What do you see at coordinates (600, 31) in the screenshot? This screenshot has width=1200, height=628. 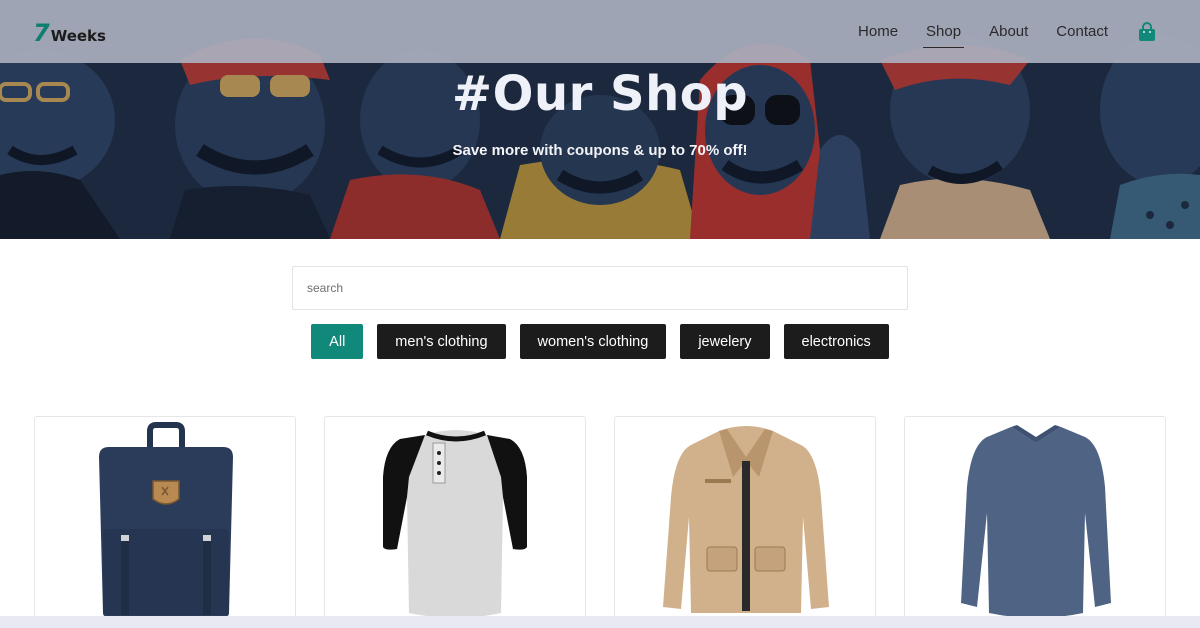 I see `navbar: 7 Weeks Home Shop About Contact` at bounding box center [600, 31].